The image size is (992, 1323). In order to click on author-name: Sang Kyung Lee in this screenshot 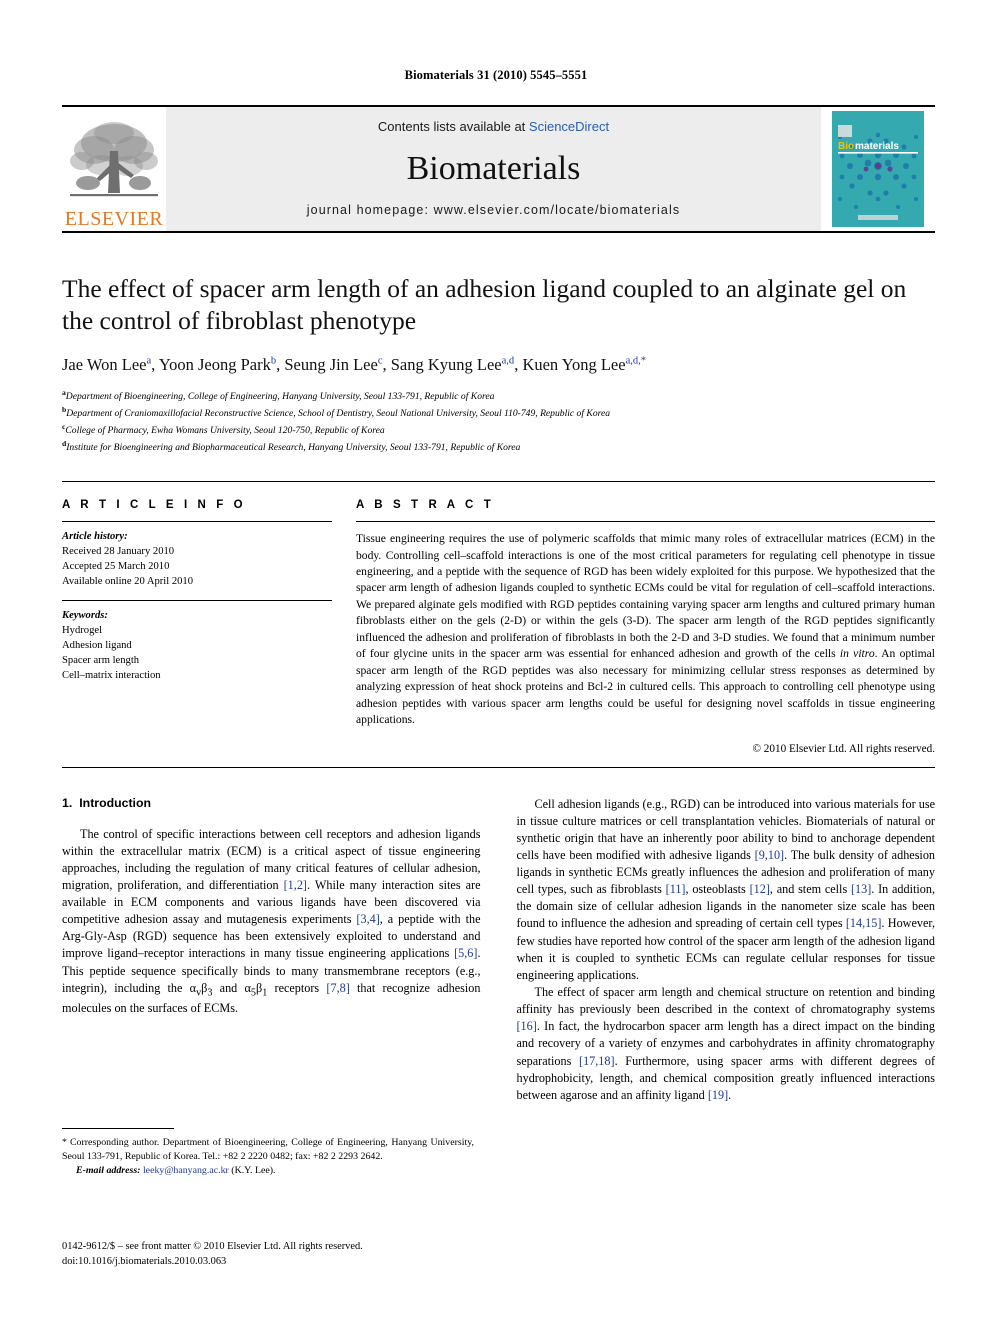, I will do `click(446, 365)`.